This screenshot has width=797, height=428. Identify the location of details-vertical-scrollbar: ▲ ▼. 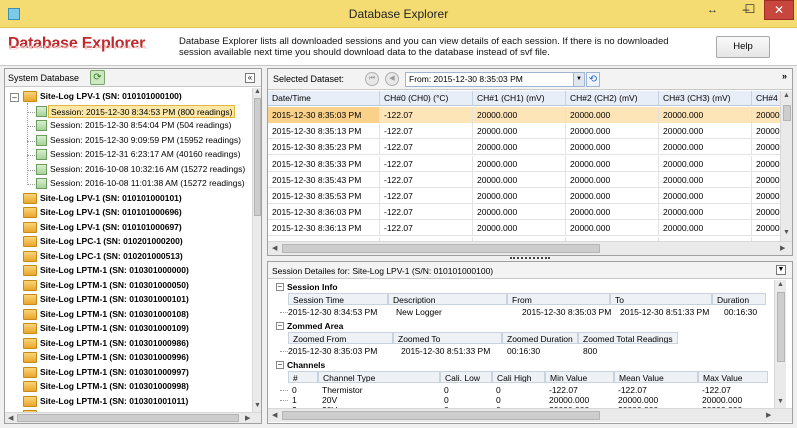
(780, 344).